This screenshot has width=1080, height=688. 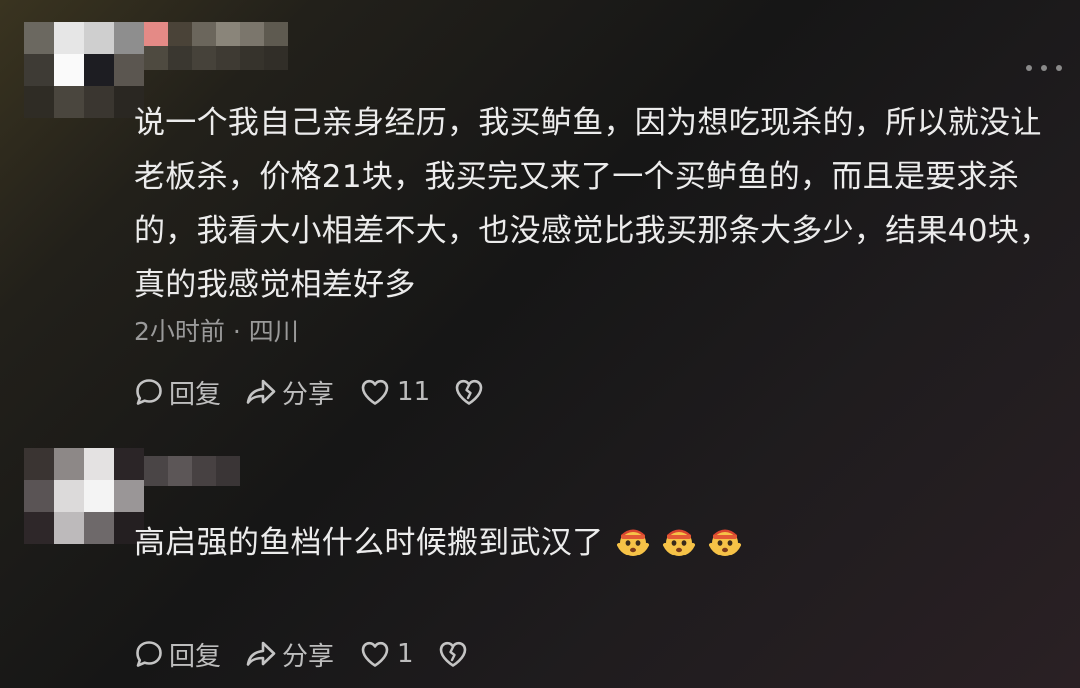 What do you see at coordinates (405, 654) in the screenshot?
I see `like-count: 1` at bounding box center [405, 654].